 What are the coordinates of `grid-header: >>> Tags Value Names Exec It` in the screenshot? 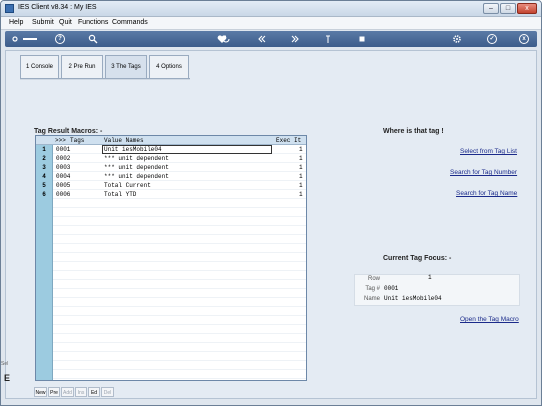 It's located at (171, 140).